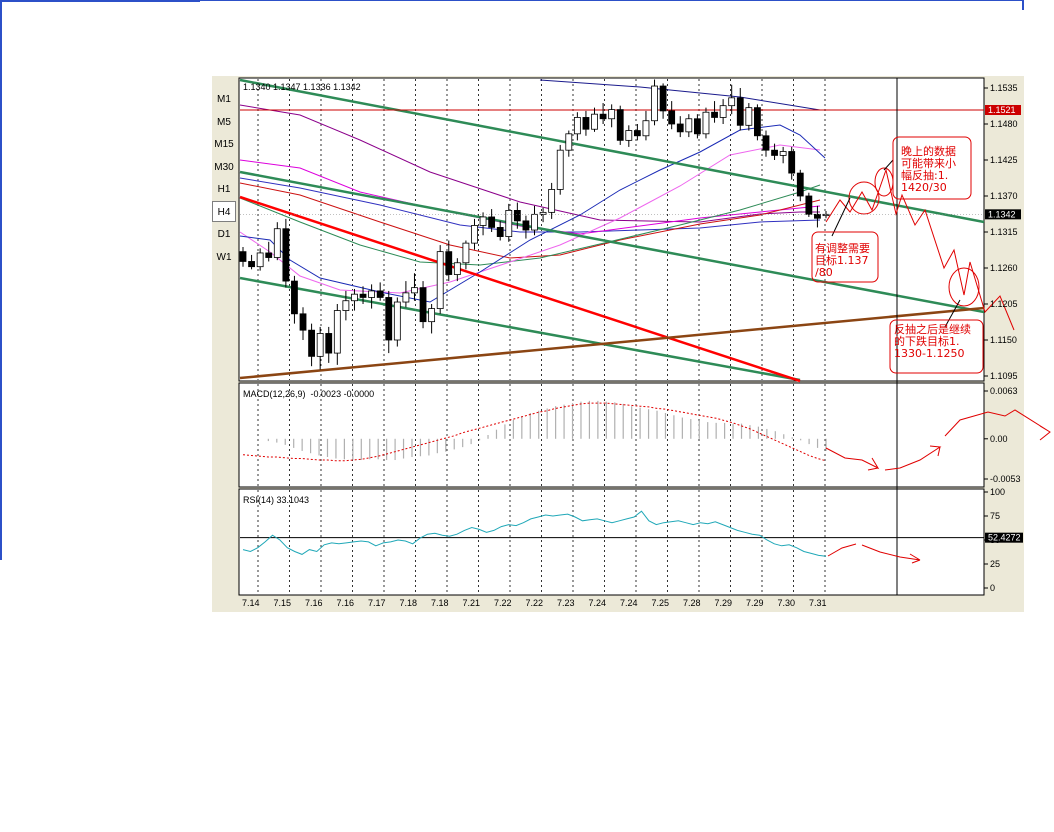 The width and height of the screenshot is (1054, 832). What do you see at coordinates (598, 603) in the screenshot?
I see `date-axis-label: 7.24` at bounding box center [598, 603].